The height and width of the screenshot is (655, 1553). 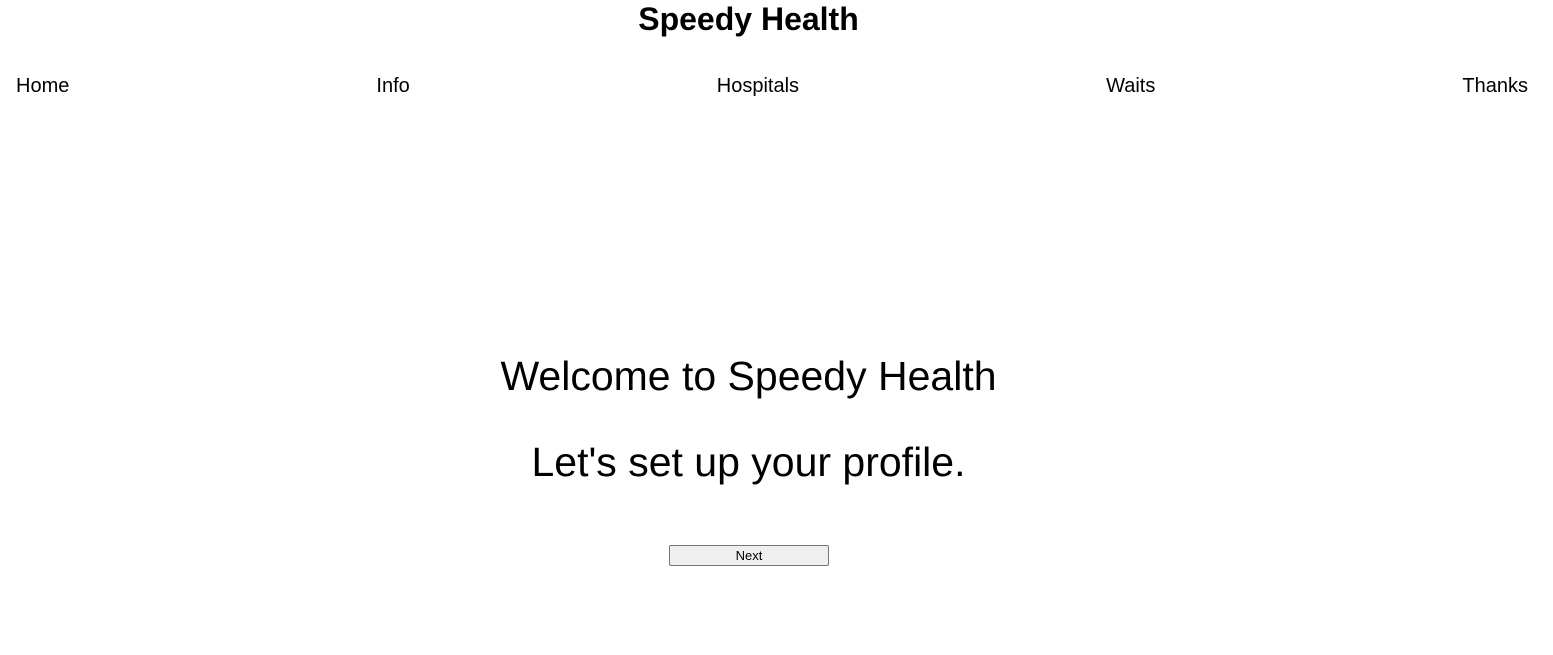 What do you see at coordinates (748, 462) in the screenshot?
I see `profile-setup-heading: Let's set up your profile.` at bounding box center [748, 462].